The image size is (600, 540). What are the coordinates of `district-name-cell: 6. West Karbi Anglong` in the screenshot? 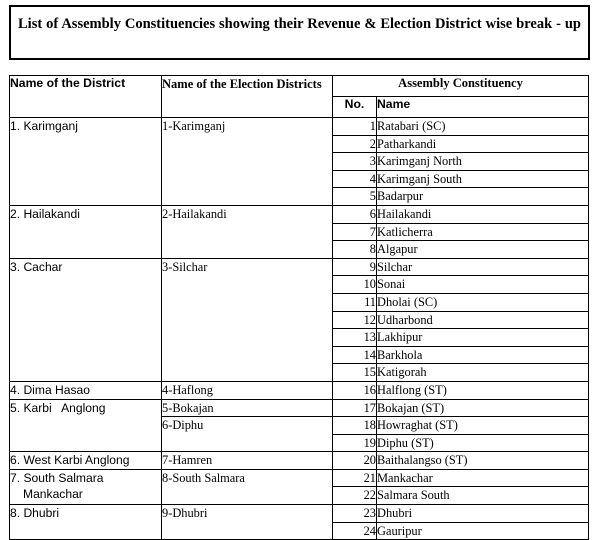 It's located at (85, 460).